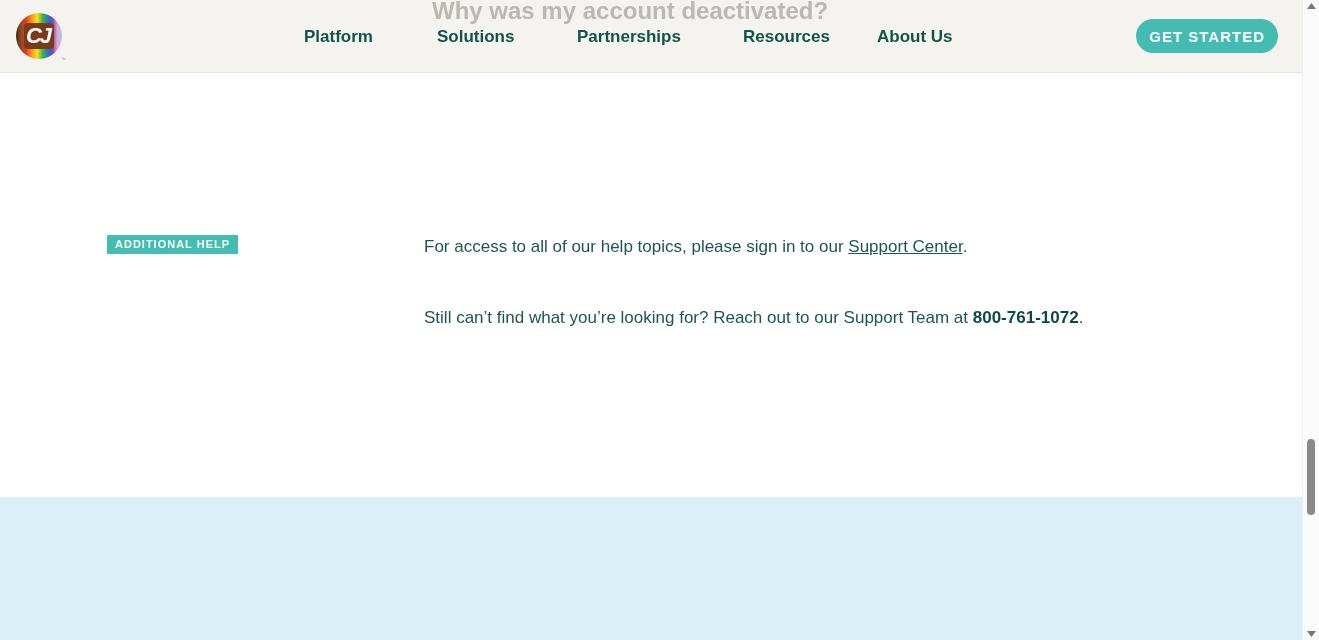 This screenshot has width=1319, height=640. Describe the element at coordinates (1311, 634) in the screenshot. I see `scroll-down-icon` at that location.